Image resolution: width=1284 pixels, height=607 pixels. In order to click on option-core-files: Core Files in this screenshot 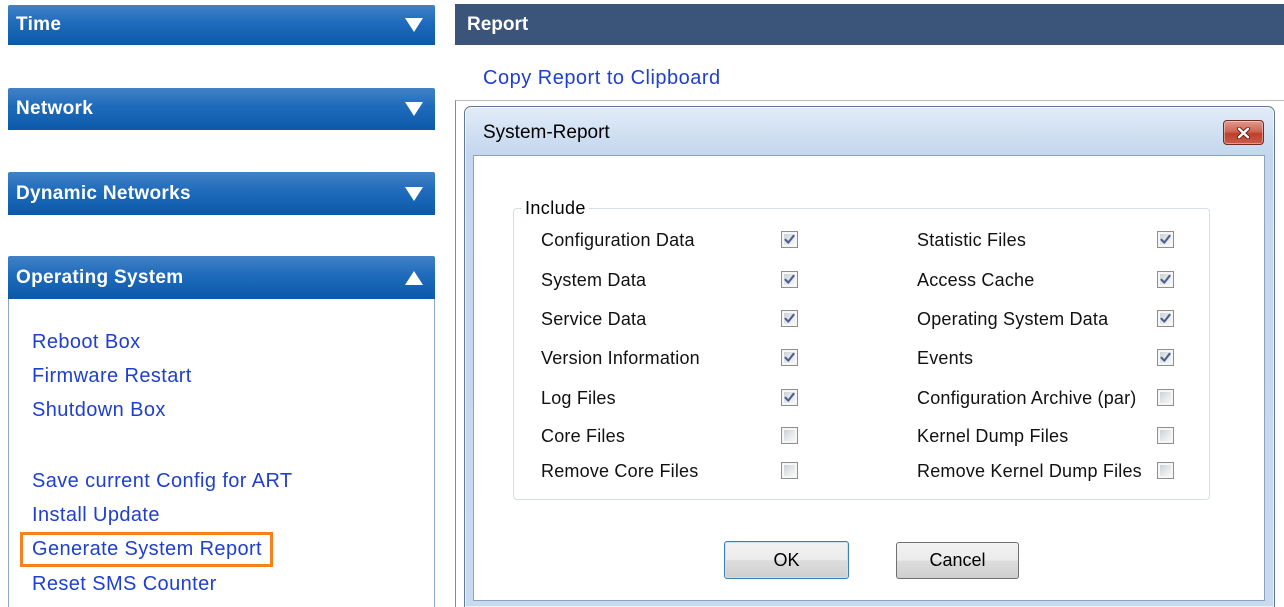, I will do `click(676, 436)`.